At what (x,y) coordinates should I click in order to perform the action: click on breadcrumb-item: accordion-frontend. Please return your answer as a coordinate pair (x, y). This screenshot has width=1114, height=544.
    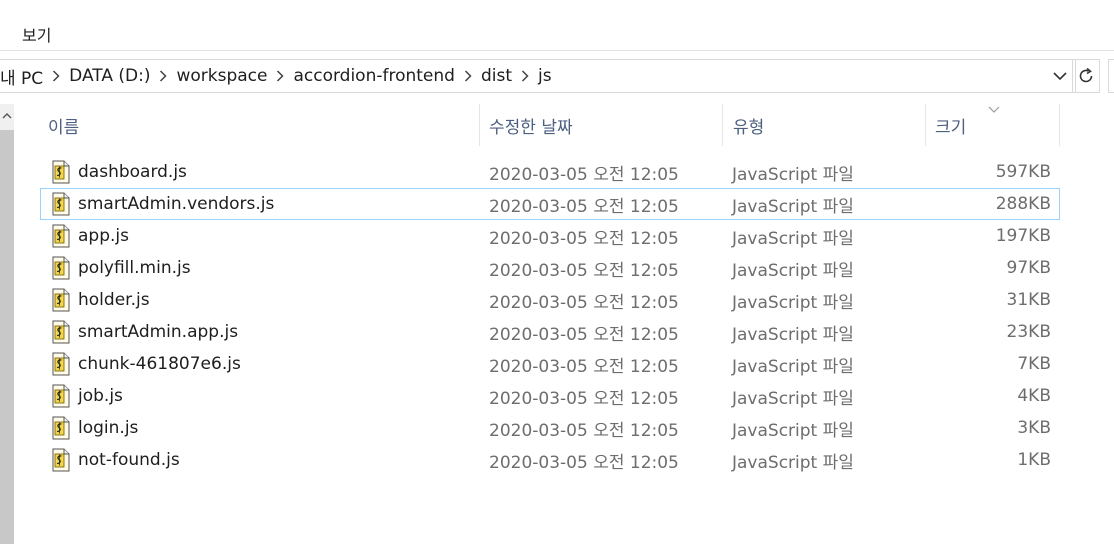
    Looking at the image, I should click on (374, 76).